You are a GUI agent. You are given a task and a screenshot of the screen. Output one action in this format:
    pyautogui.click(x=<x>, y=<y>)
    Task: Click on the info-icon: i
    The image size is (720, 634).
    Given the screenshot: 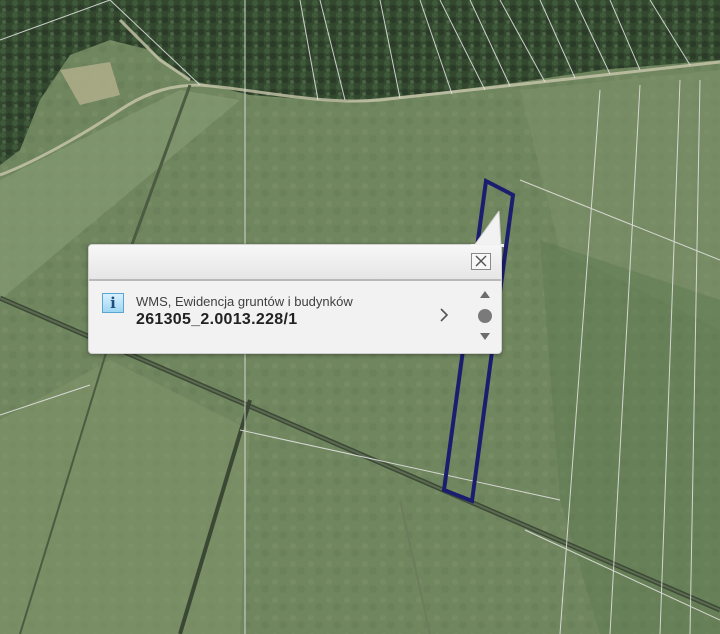 What is the action you would take?
    pyautogui.click(x=113, y=303)
    